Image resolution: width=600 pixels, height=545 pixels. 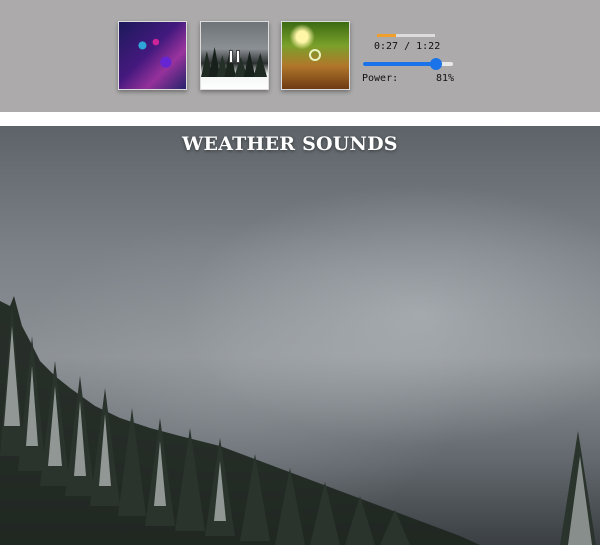 What do you see at coordinates (444, 78) in the screenshot?
I see `power-value: 81%` at bounding box center [444, 78].